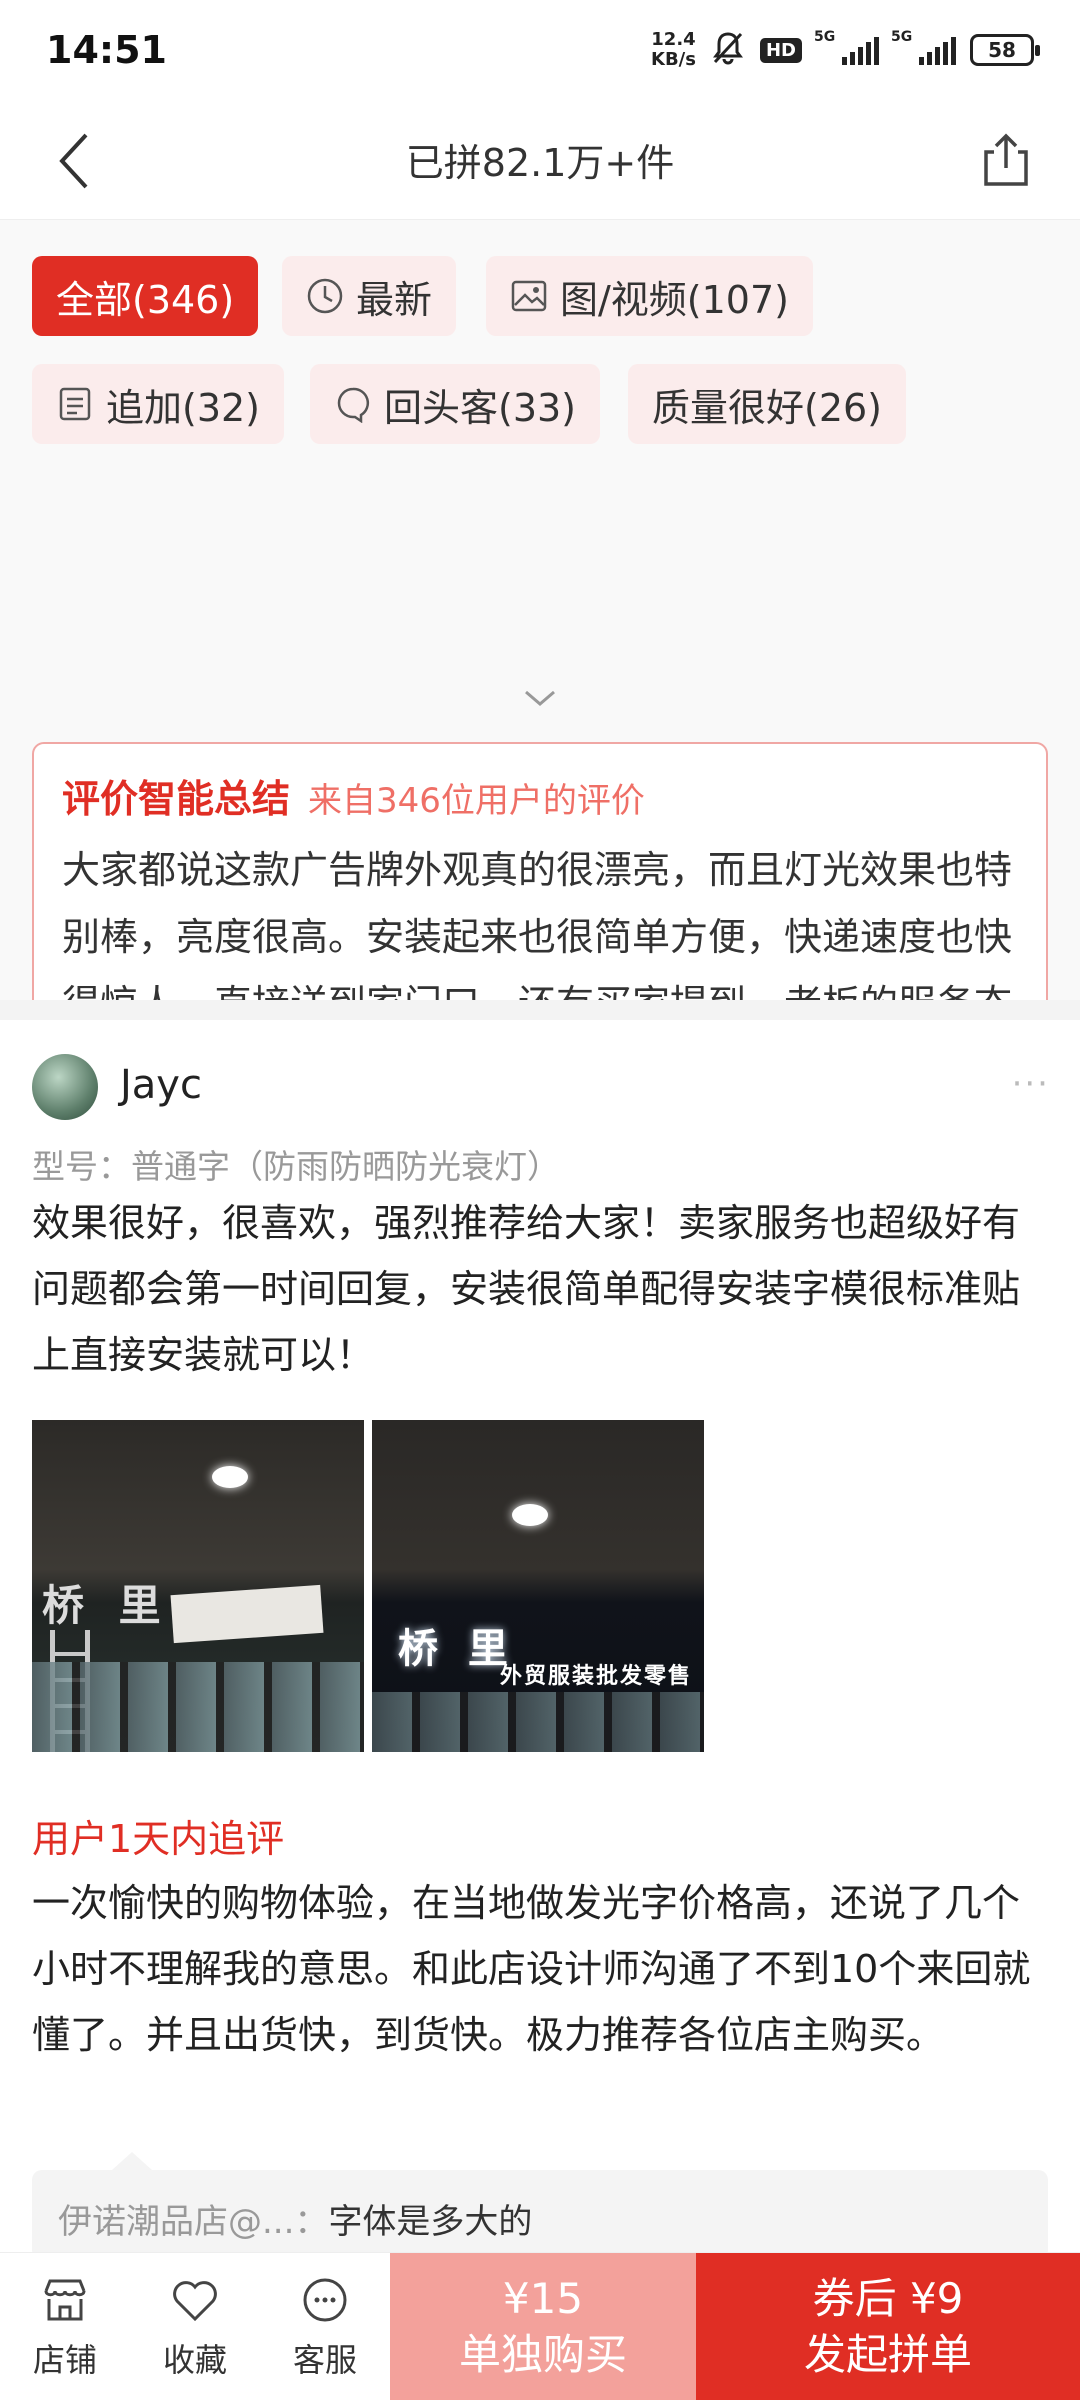 Image resolution: width=1080 pixels, height=2400 pixels. What do you see at coordinates (161, 1085) in the screenshot?
I see `reviewer-name: Jayc` at bounding box center [161, 1085].